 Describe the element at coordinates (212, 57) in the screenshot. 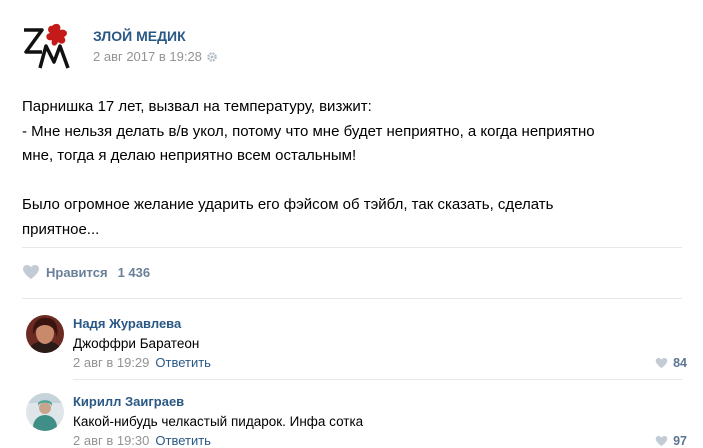

I see `gear-icon` at that location.